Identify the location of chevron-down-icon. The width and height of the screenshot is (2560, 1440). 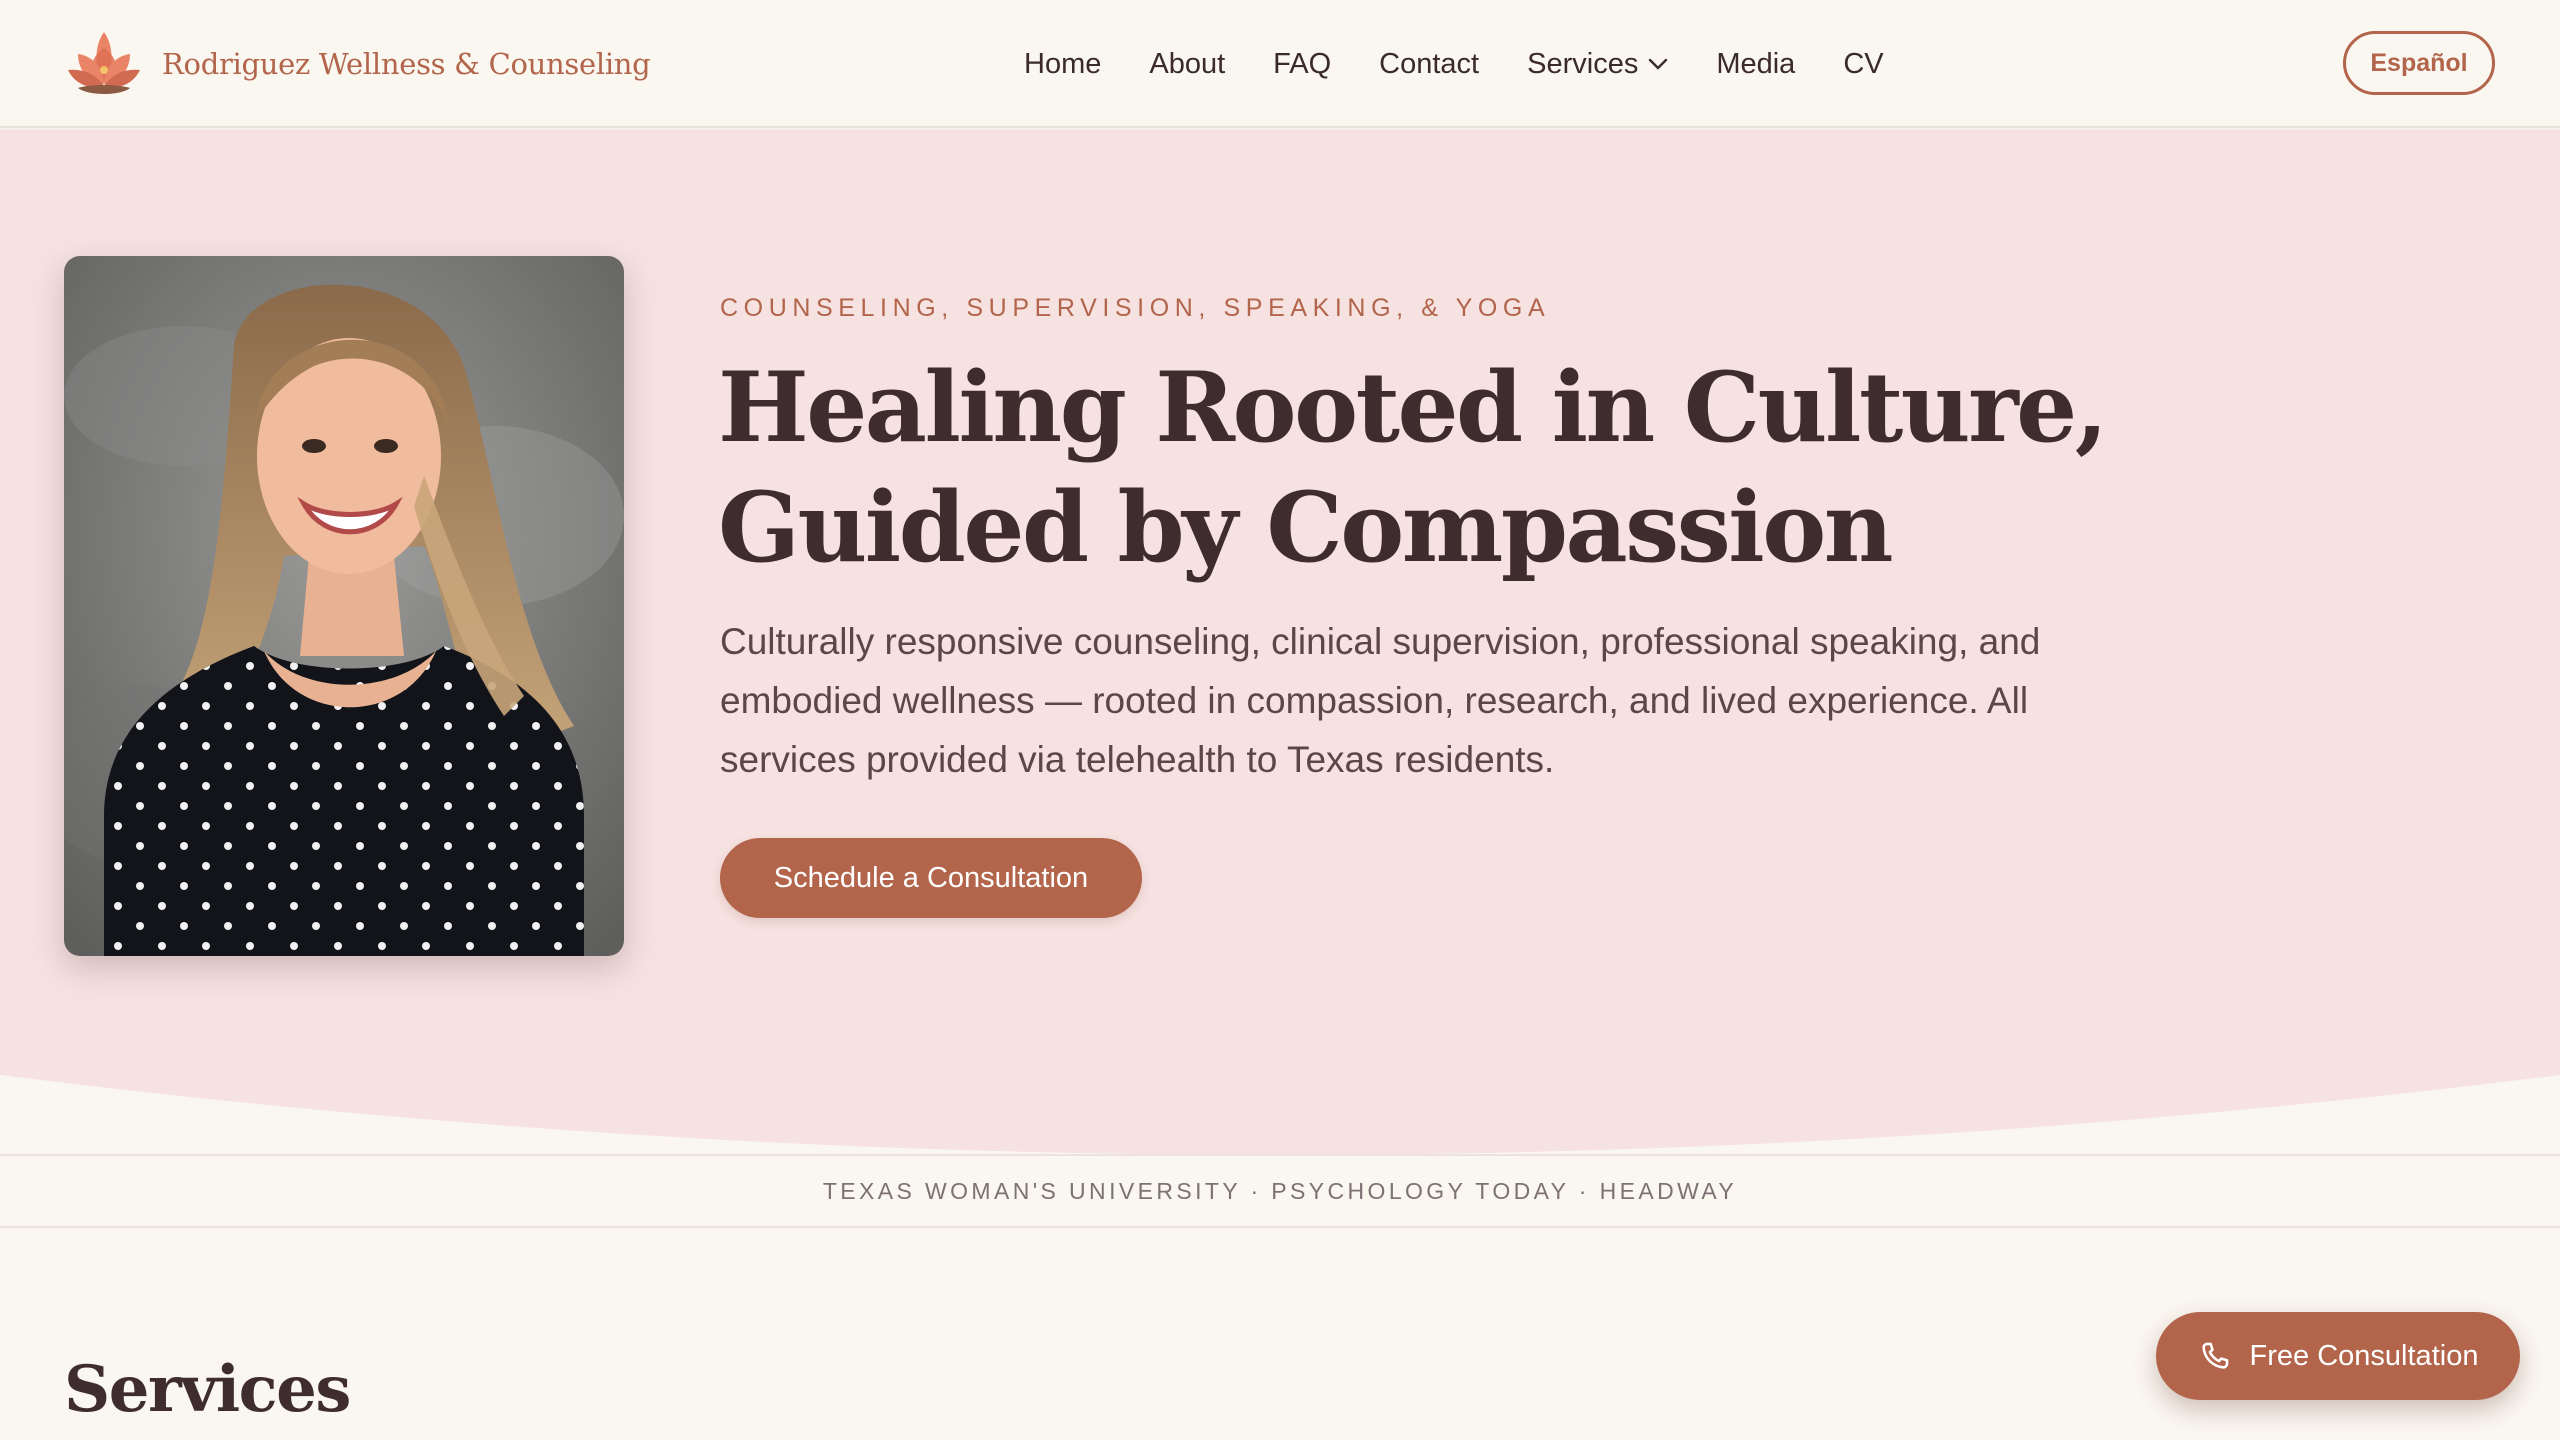
(1658, 64).